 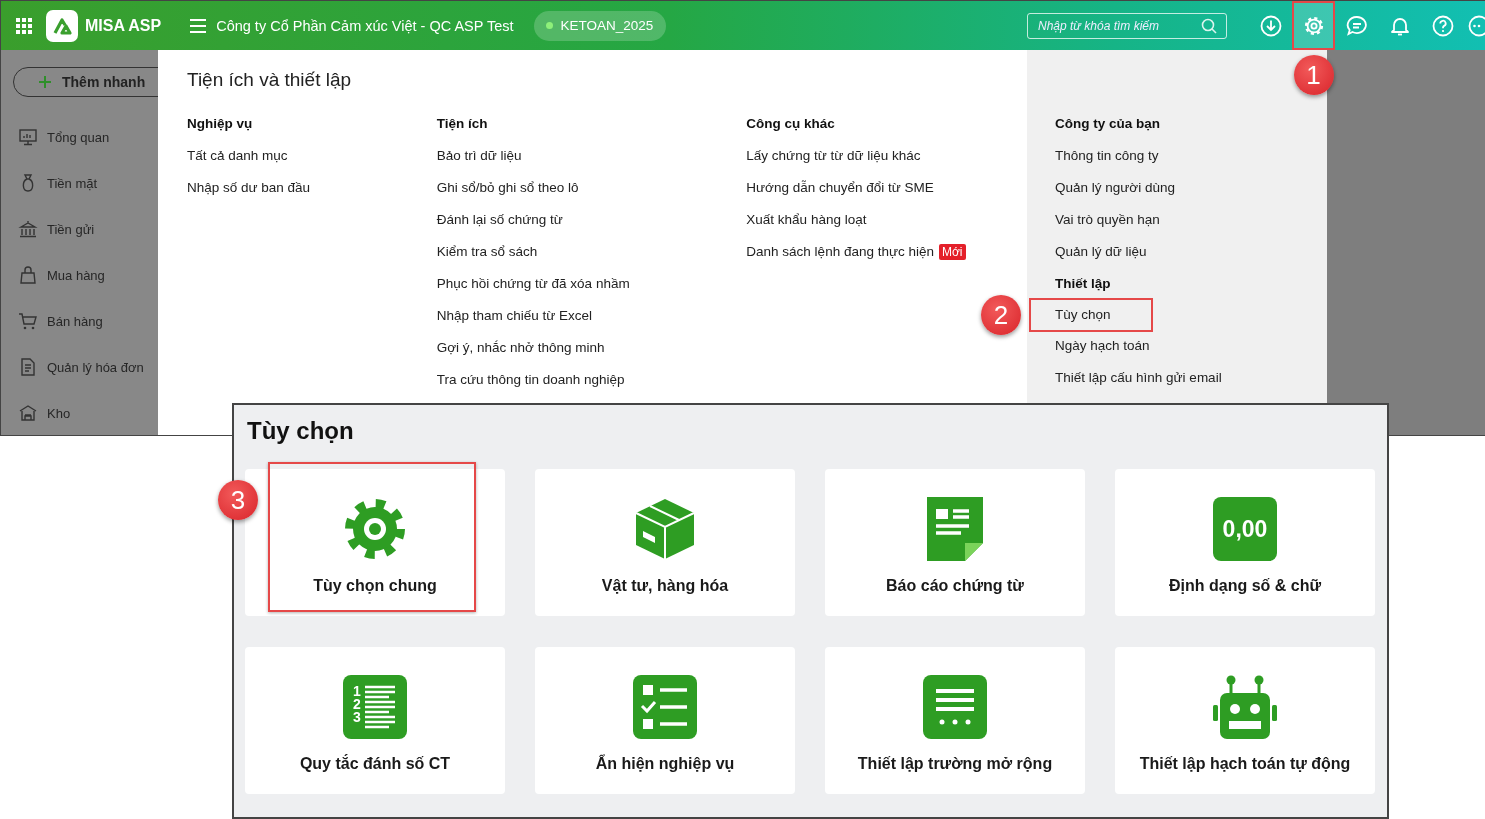 What do you see at coordinates (1138, 378) in the screenshot?
I see `menu-item: Thiết lập cấu hình gửi email` at bounding box center [1138, 378].